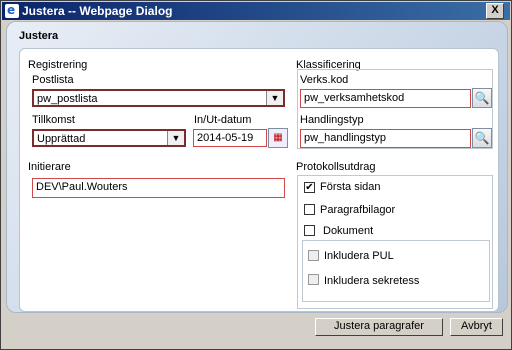 The height and width of the screenshot is (350, 512). Describe the element at coordinates (278, 138) in the screenshot. I see `calendar-icon: ▦` at that location.